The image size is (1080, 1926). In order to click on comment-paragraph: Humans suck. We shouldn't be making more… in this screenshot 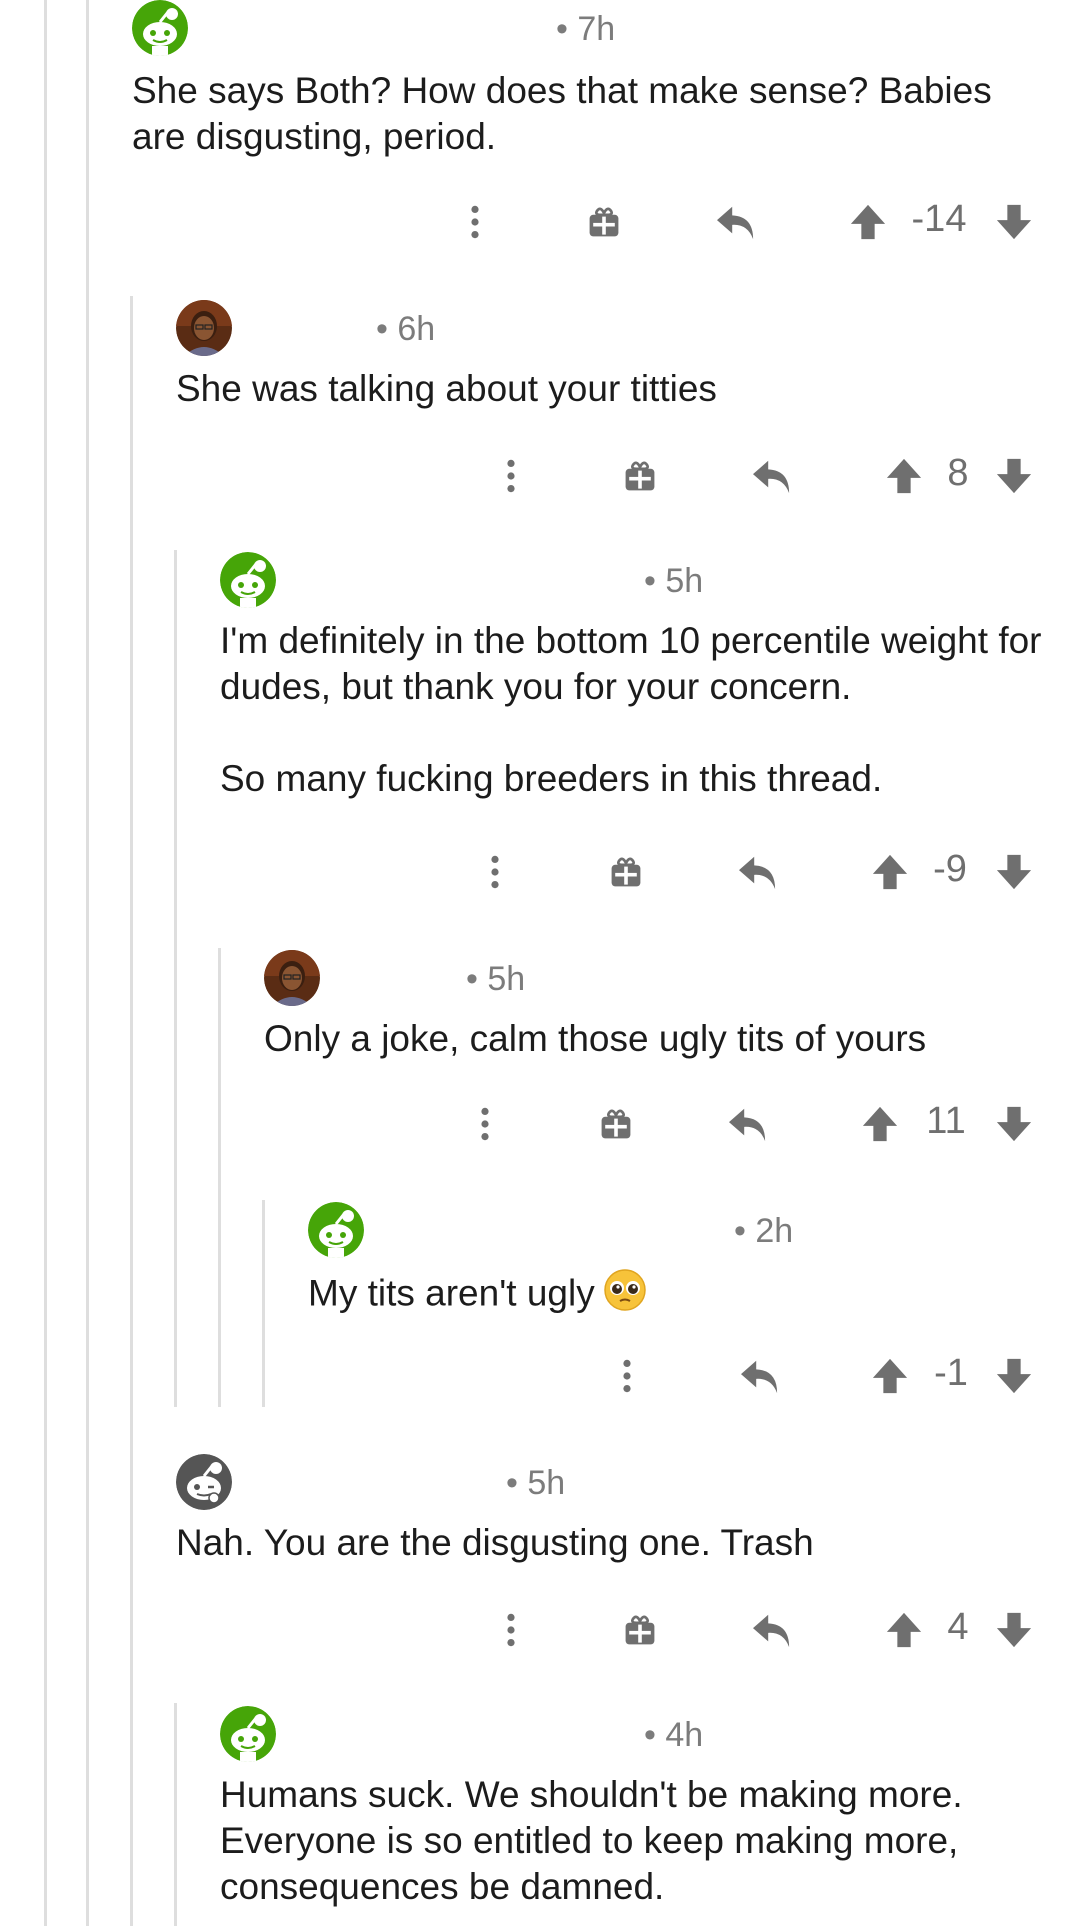, I will do `click(591, 1840)`.